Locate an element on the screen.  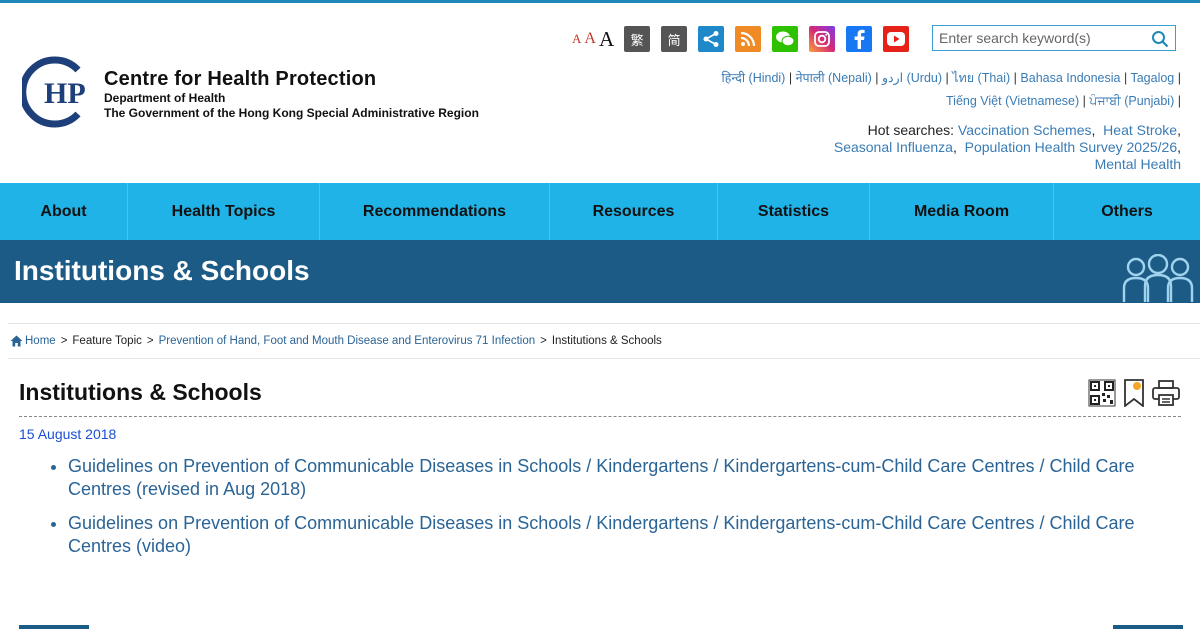
breadcrumb-home: Home is located at coordinates (40, 341).